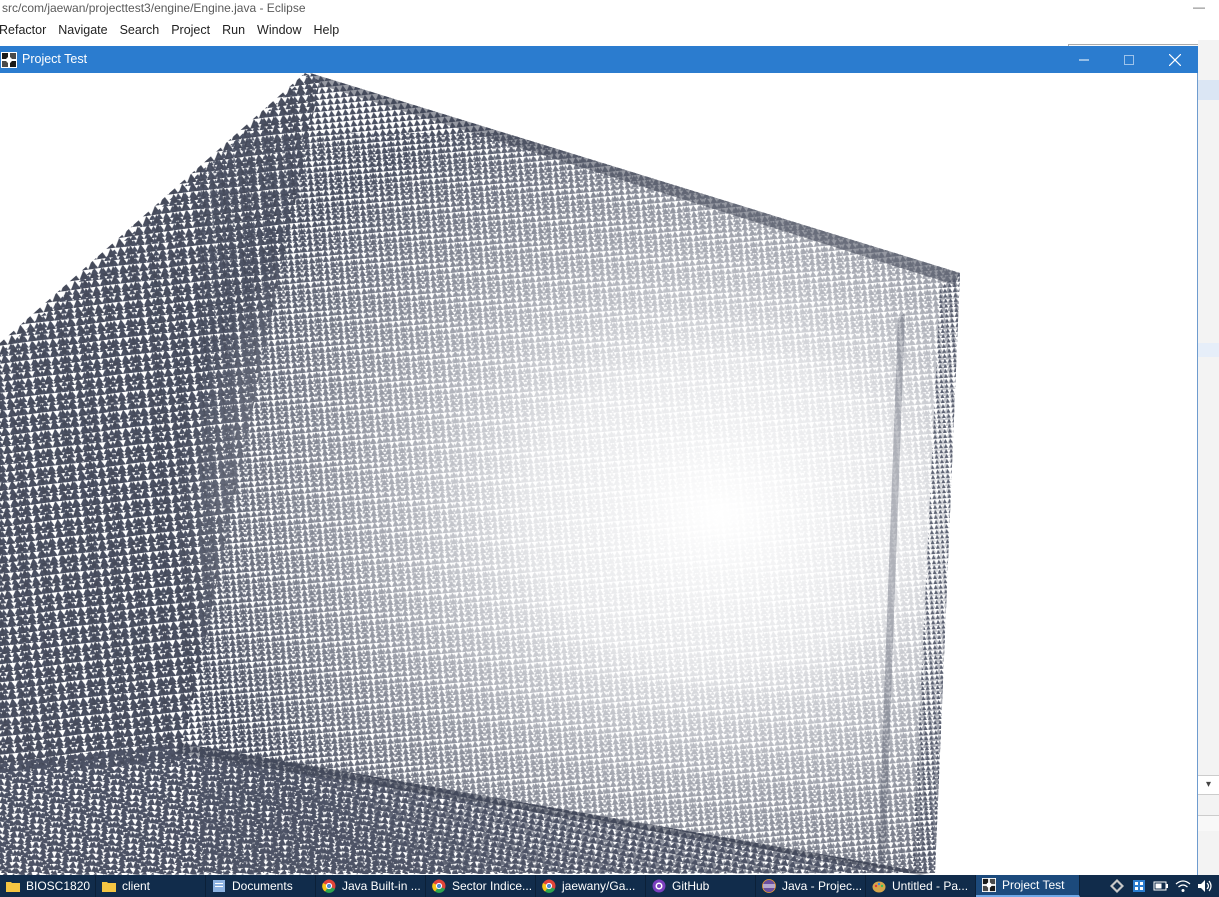 This screenshot has height=897, width=1219. I want to click on wifi-icon, so click(1183, 886).